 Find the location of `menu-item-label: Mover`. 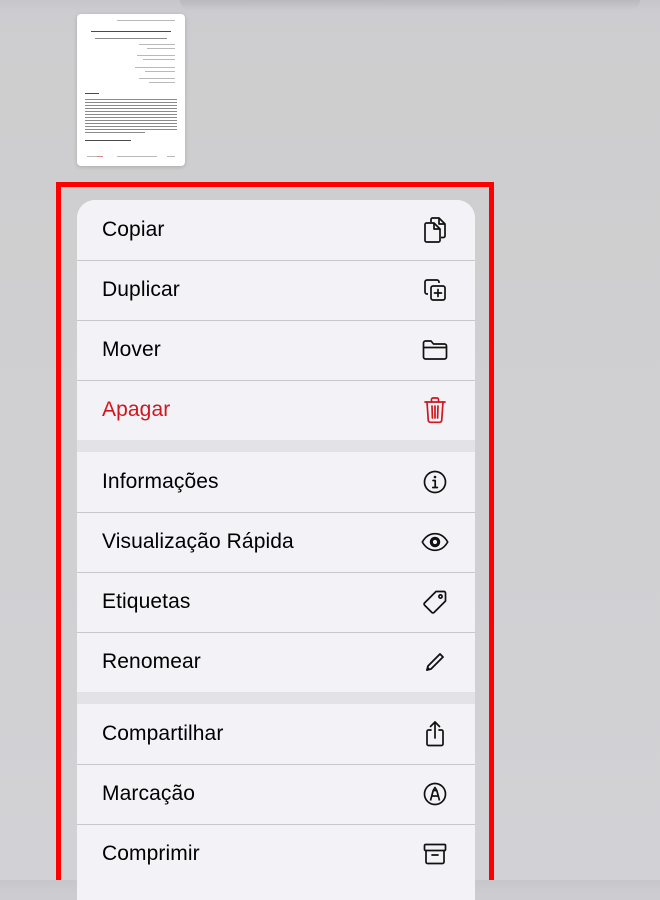

menu-item-label: Mover is located at coordinates (131, 349).